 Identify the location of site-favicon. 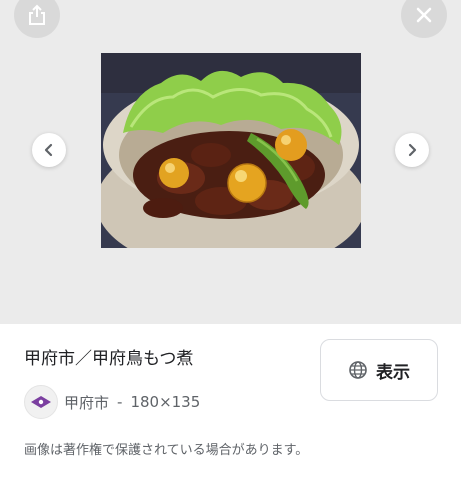
(41, 402).